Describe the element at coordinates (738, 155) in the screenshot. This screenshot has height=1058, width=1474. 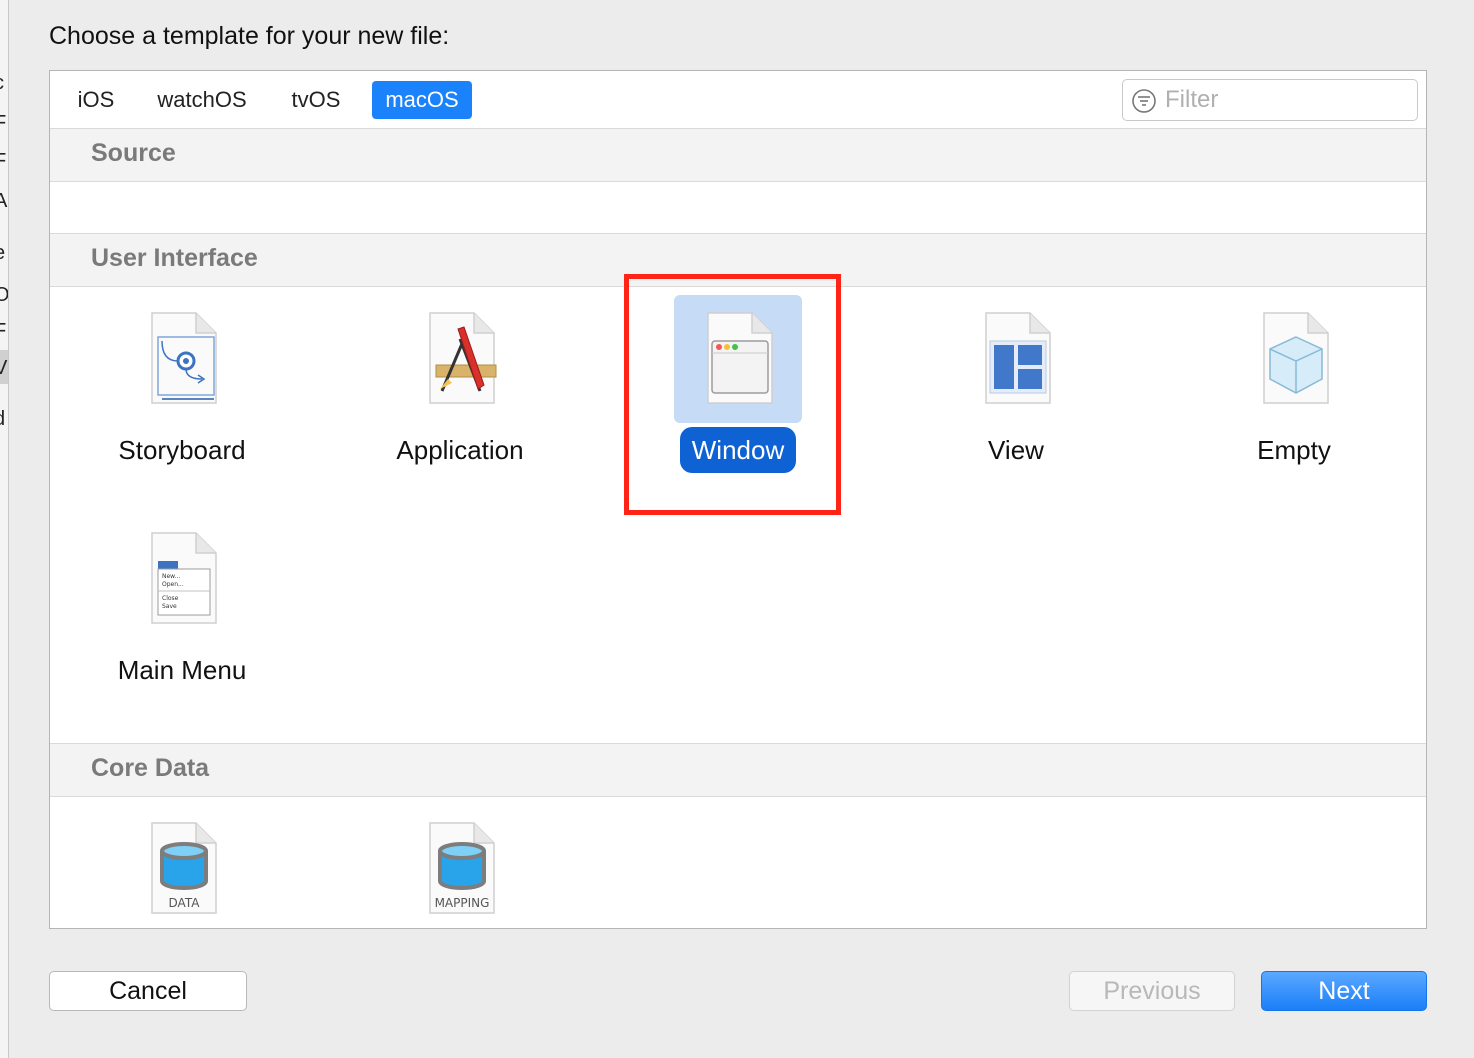
I see `section-header-source: Source` at that location.